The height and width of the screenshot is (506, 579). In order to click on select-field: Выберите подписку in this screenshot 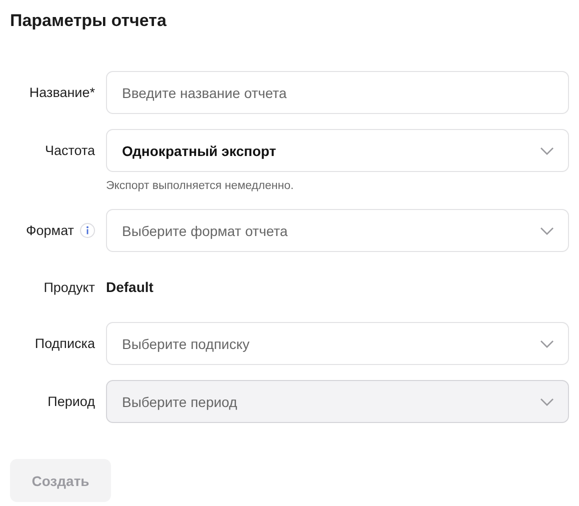, I will do `click(337, 343)`.